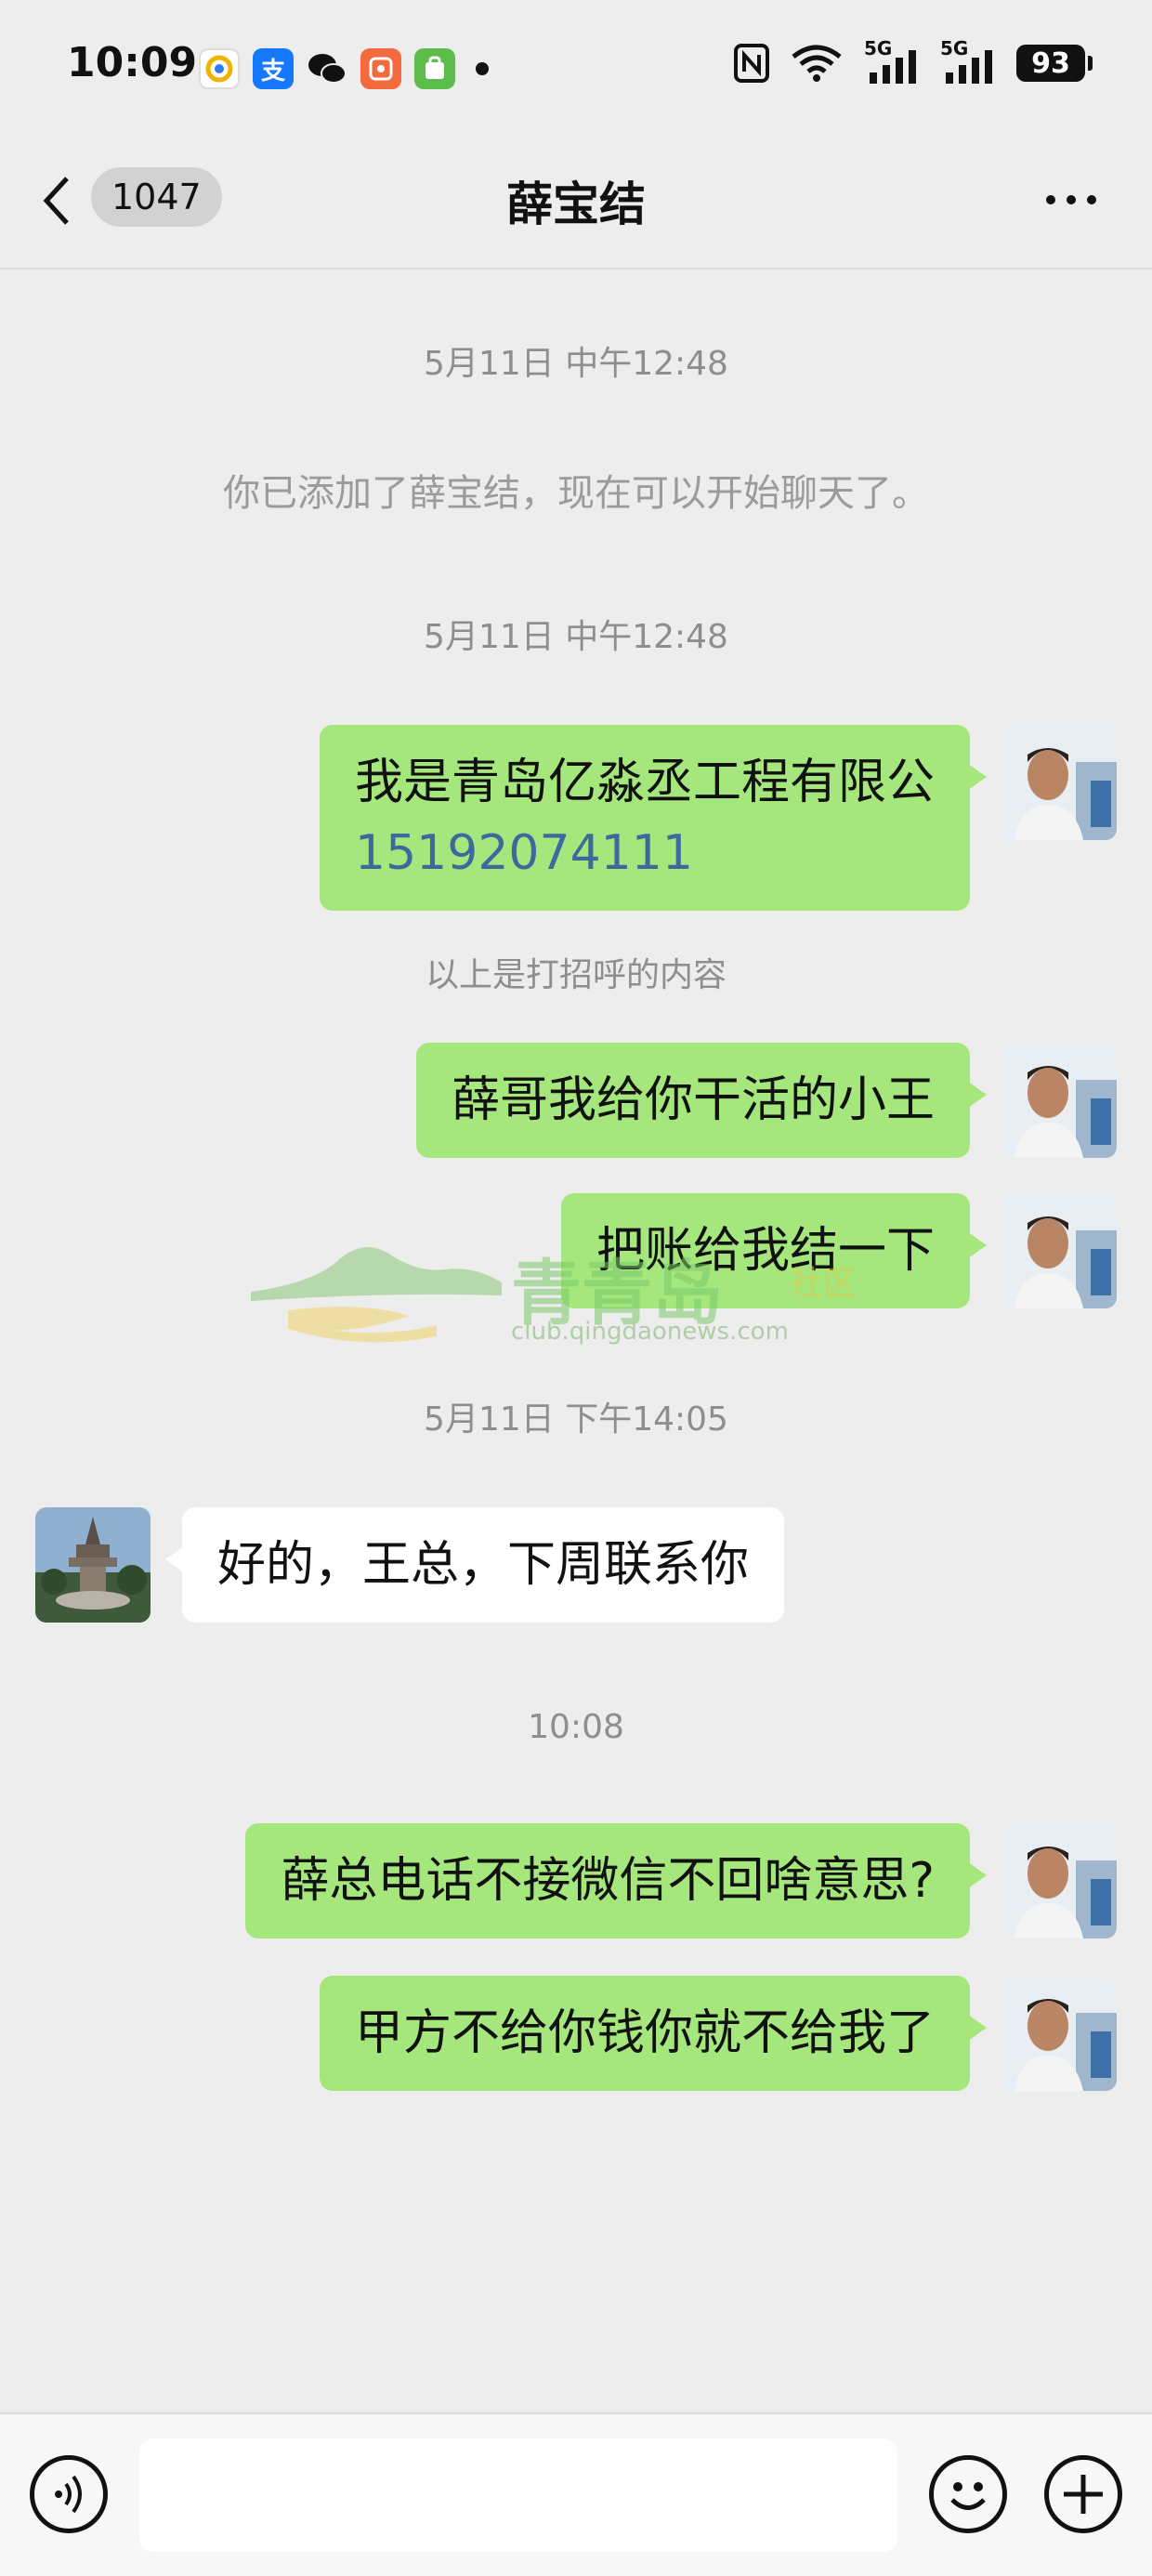 Image resolution: width=1152 pixels, height=2576 pixels. I want to click on signal-2-icon: 5G, so click(968, 60).